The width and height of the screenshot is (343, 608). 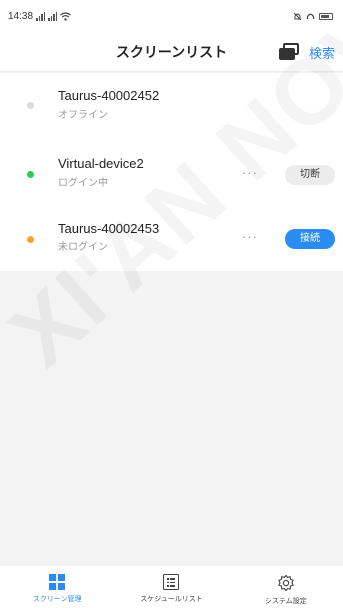 What do you see at coordinates (30, 174) in the screenshot?
I see `online-status-dot` at bounding box center [30, 174].